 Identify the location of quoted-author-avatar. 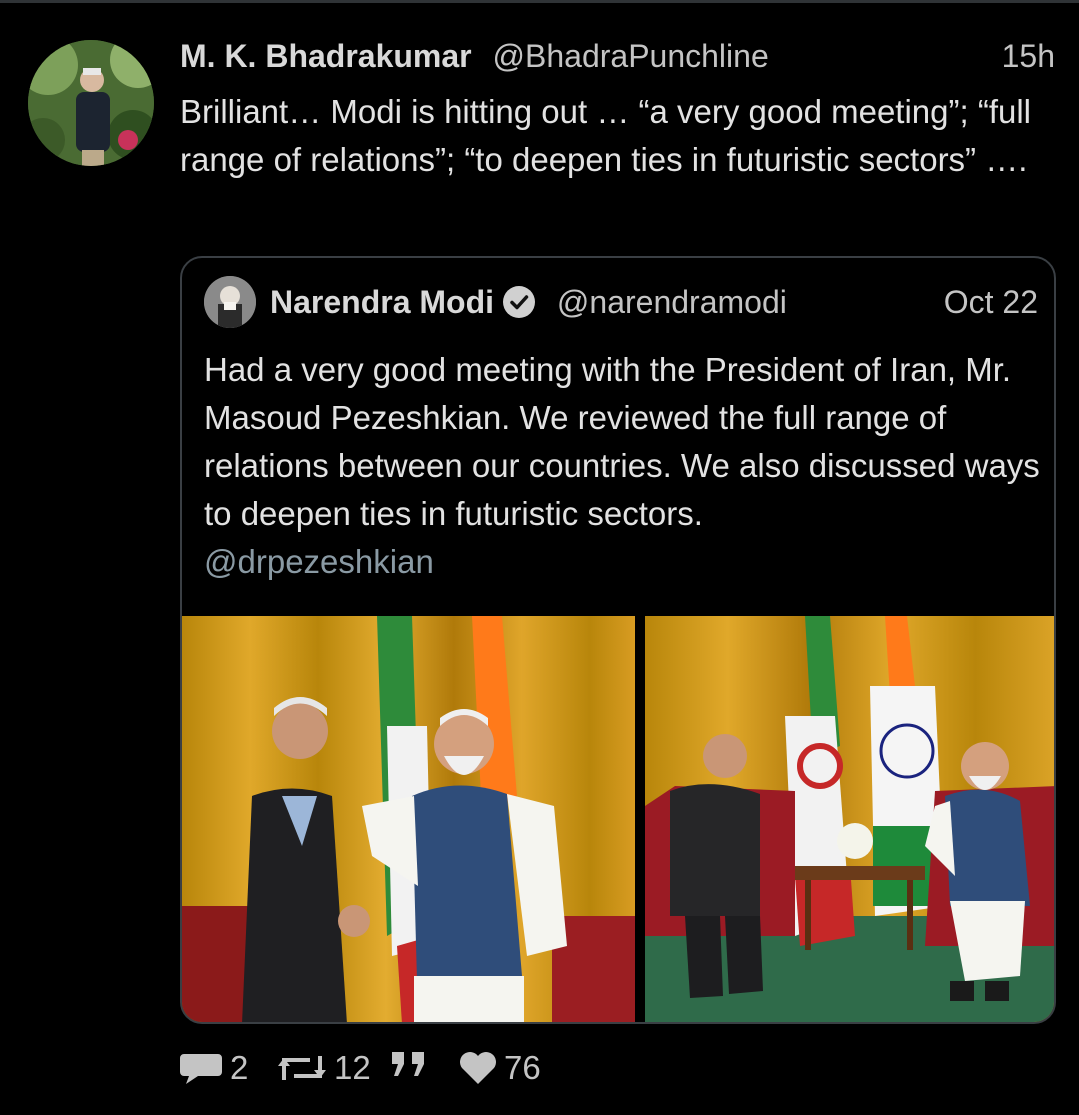
(230, 302).